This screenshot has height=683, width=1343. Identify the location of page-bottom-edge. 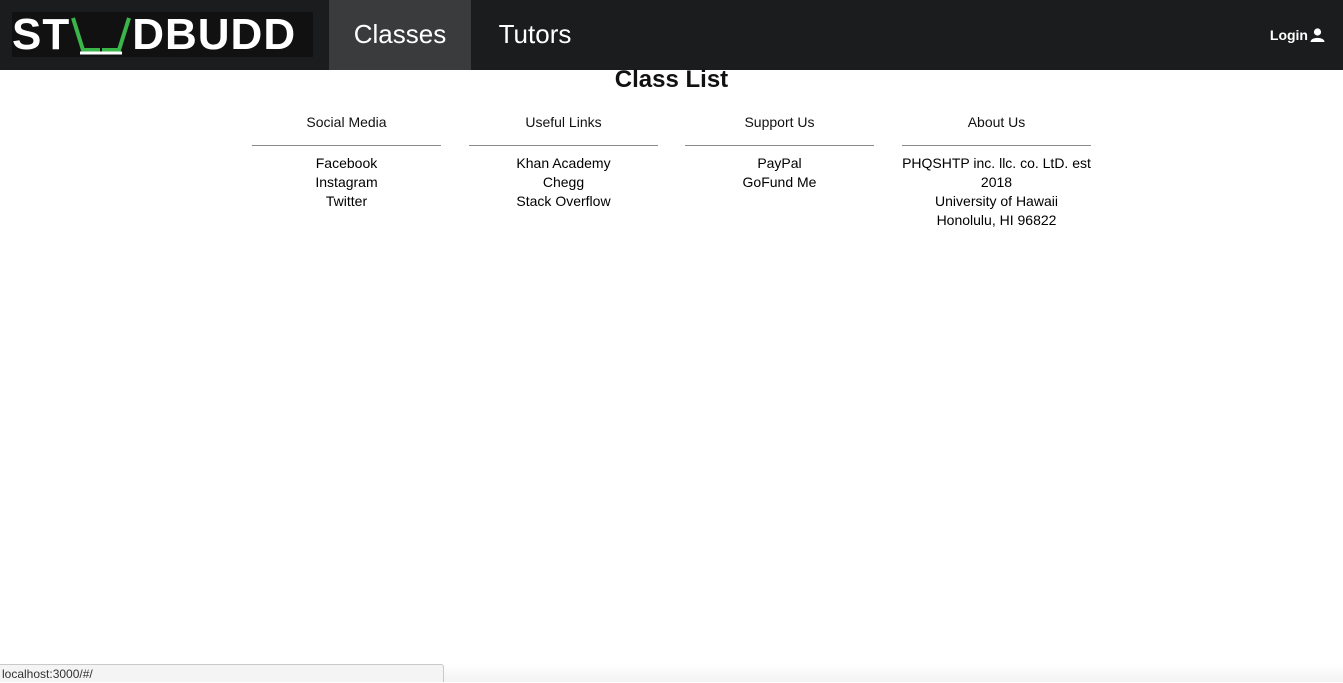
(893, 673).